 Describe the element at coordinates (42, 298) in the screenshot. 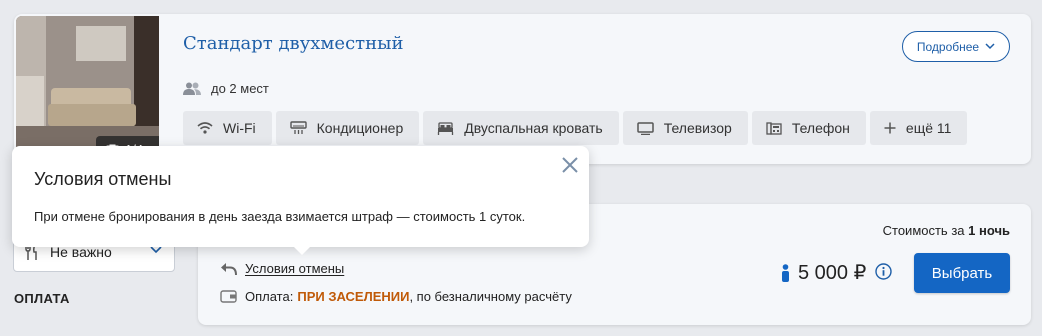

I see `payment-section-title: ОПЛАТА` at that location.